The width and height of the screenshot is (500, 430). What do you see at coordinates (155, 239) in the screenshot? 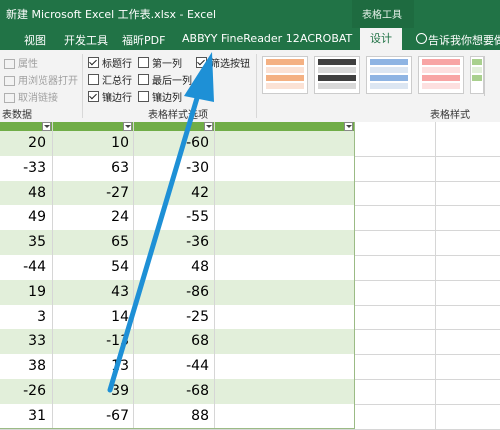
I see `arrow-shaft` at bounding box center [155, 239].